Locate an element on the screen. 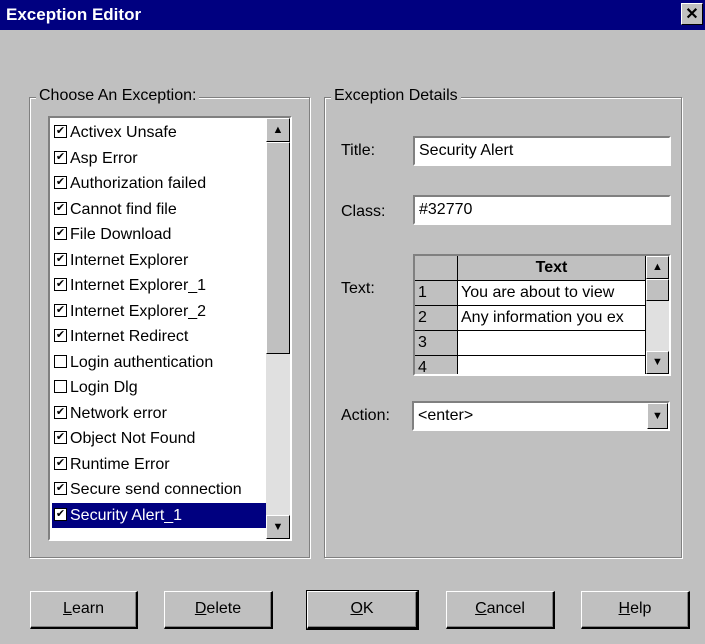 The height and width of the screenshot is (644, 705). exception-item-label: Security Alert_1 is located at coordinates (126, 515).